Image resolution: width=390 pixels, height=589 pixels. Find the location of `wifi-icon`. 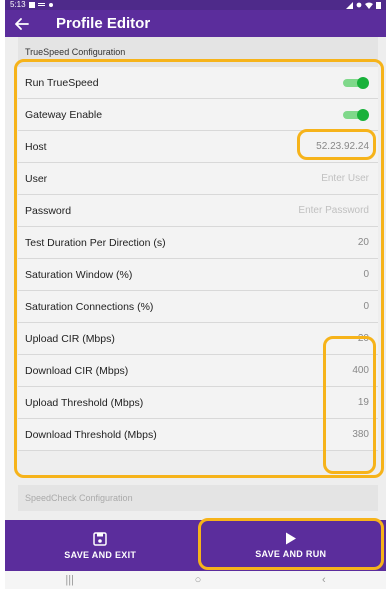

wifi-icon is located at coordinates (369, 5).